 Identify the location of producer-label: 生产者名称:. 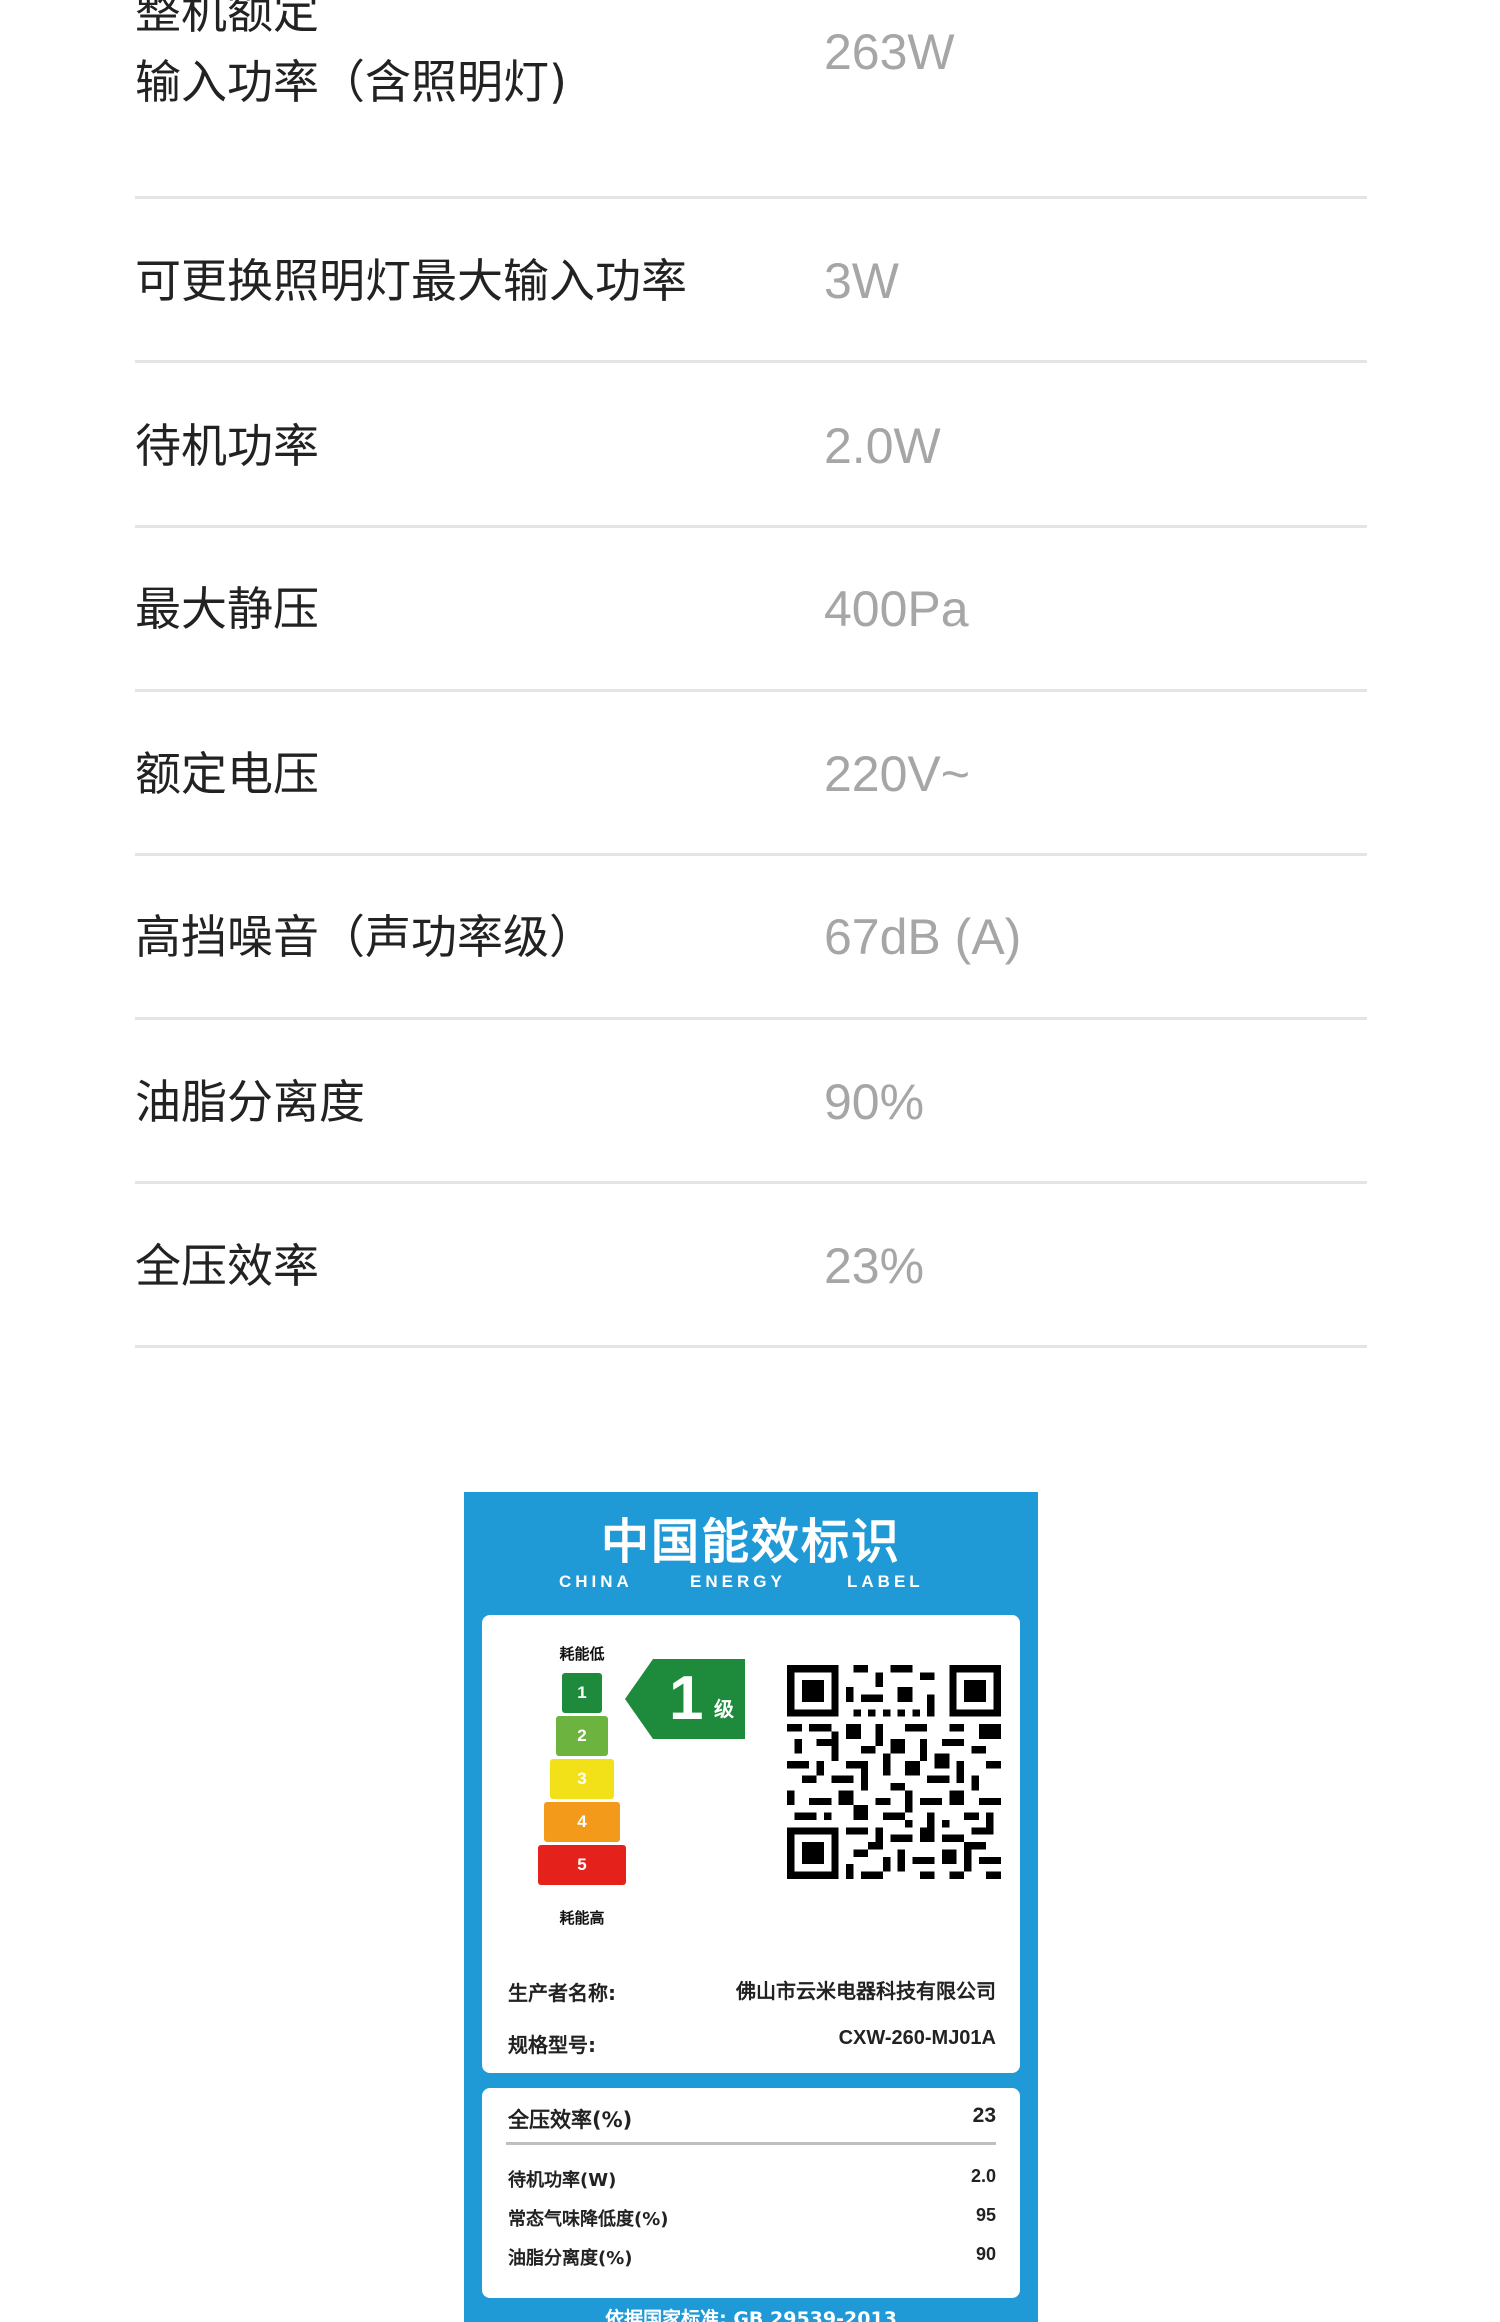
(562, 1993).